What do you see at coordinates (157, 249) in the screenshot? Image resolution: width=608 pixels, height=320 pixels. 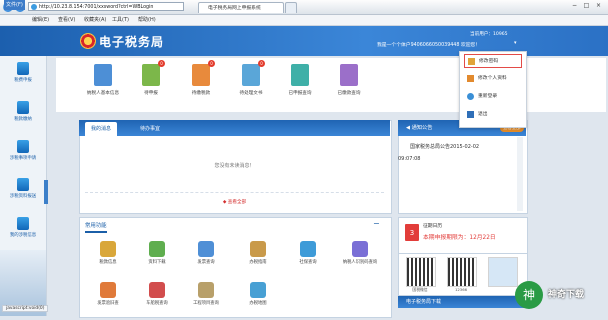 I see `download-icon` at bounding box center [157, 249].